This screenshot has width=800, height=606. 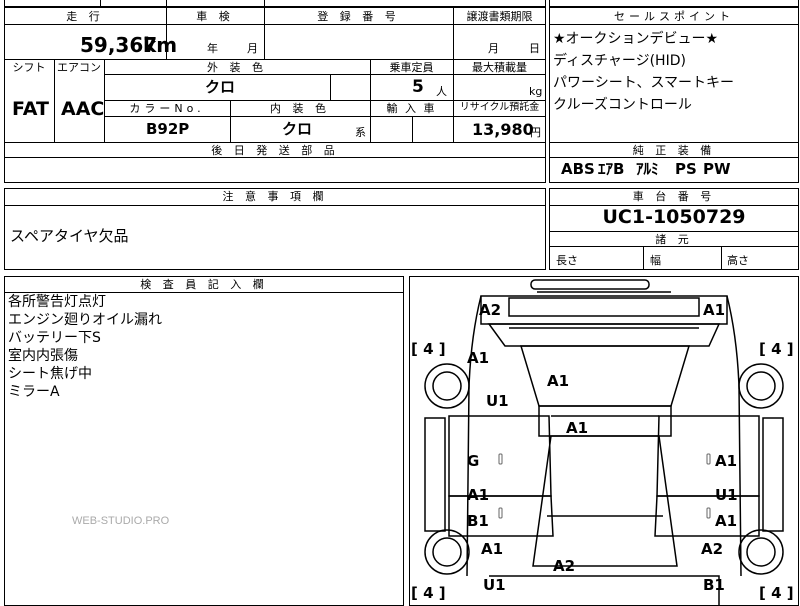 I want to click on damage-code: G, so click(x=473, y=461).